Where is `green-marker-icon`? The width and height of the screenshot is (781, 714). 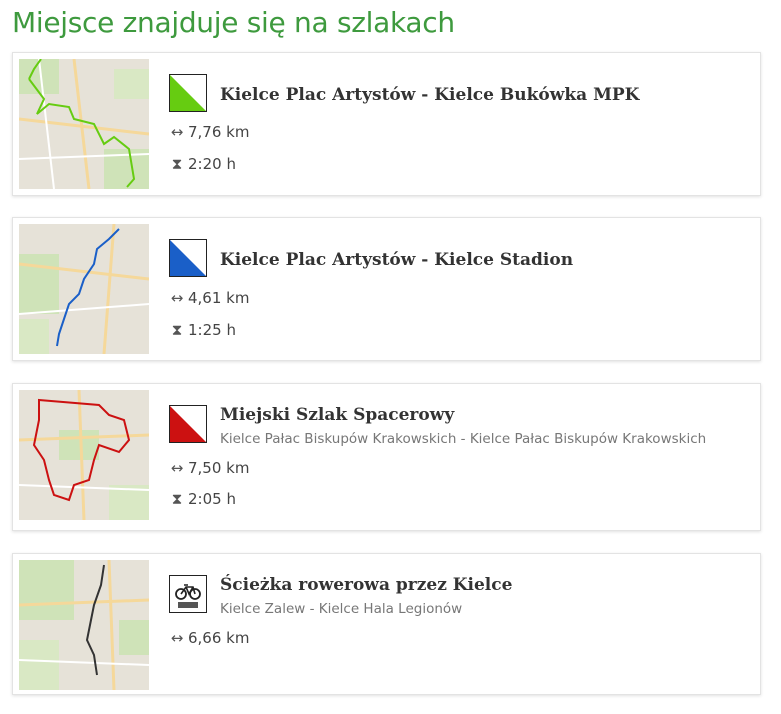 green-marker-icon is located at coordinates (188, 93).